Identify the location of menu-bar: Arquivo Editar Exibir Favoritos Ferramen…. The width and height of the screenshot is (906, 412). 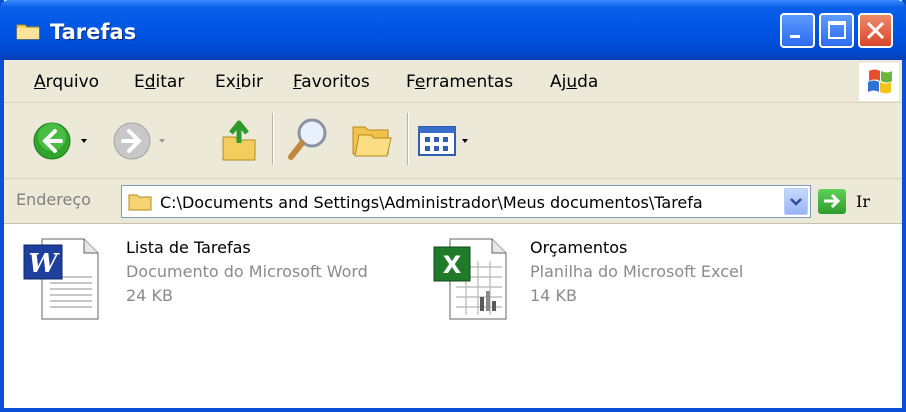
(453, 81).